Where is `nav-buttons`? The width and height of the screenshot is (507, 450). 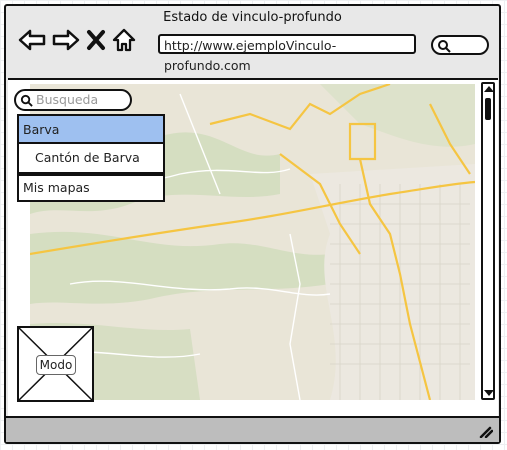
nav-buttons is located at coordinates (77, 40).